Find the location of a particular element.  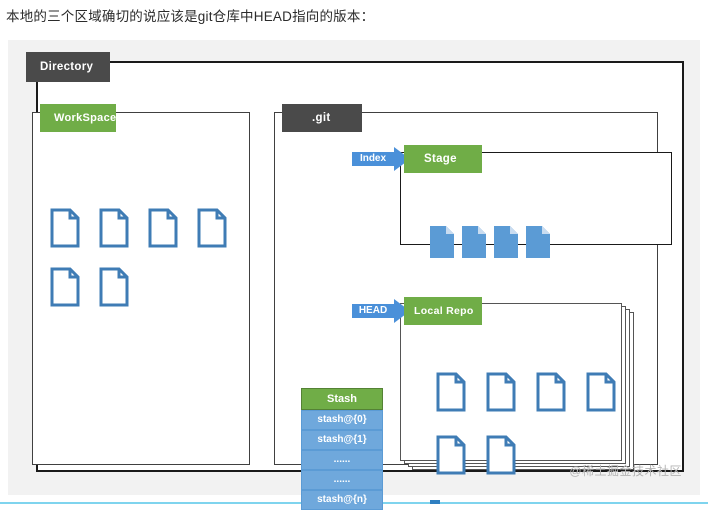

directory-label: Directory is located at coordinates (68, 67).